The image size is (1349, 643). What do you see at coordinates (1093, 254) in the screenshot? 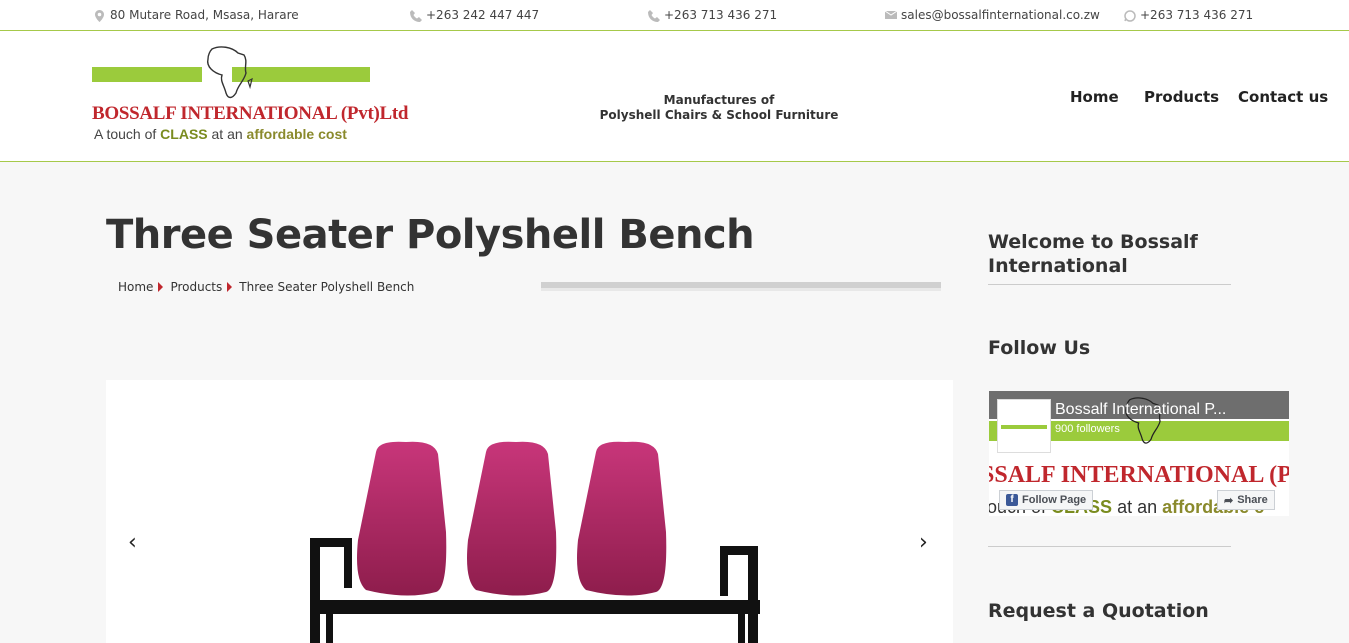
I see `sidebar-welcome-heading: Welcome to Bossalf International` at bounding box center [1093, 254].